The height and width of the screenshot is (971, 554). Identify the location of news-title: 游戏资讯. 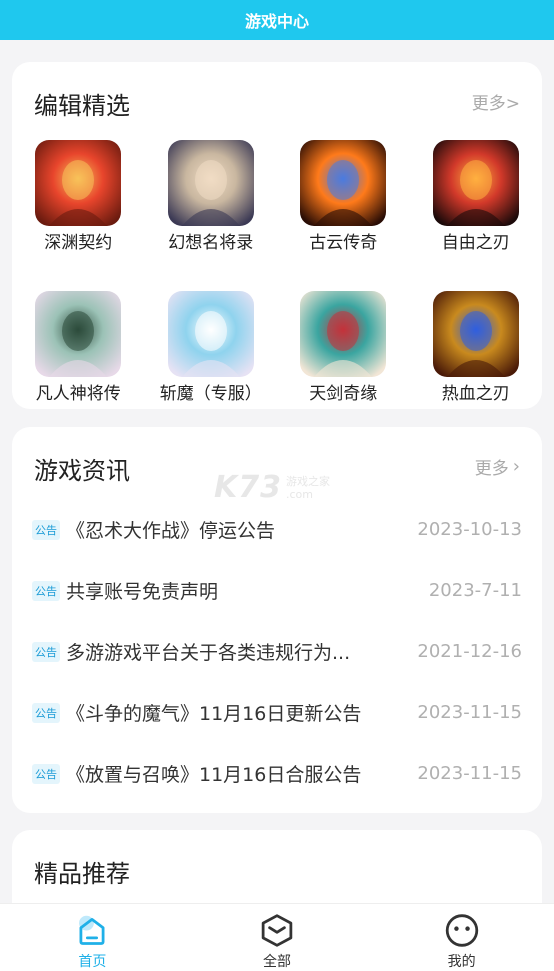
(82, 471).